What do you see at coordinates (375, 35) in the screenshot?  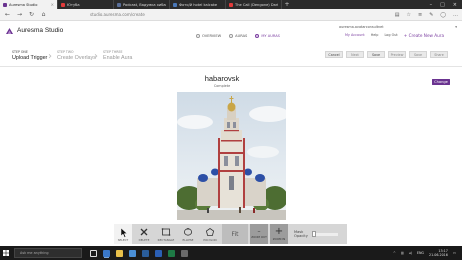 I see `help-link: Help` at bounding box center [375, 35].